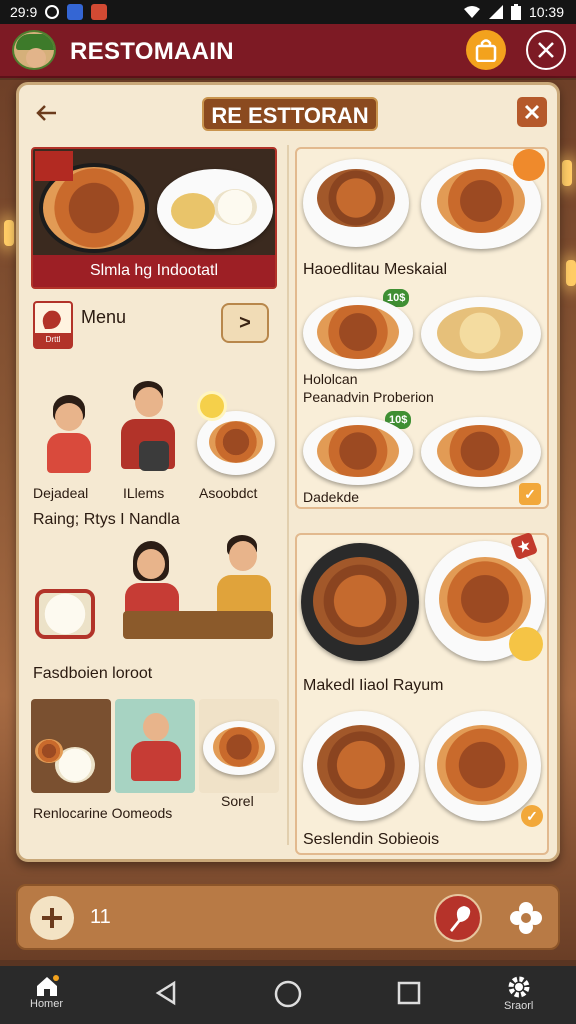 This screenshot has height=1024, width=576. I want to click on lemon-image, so click(526, 644).